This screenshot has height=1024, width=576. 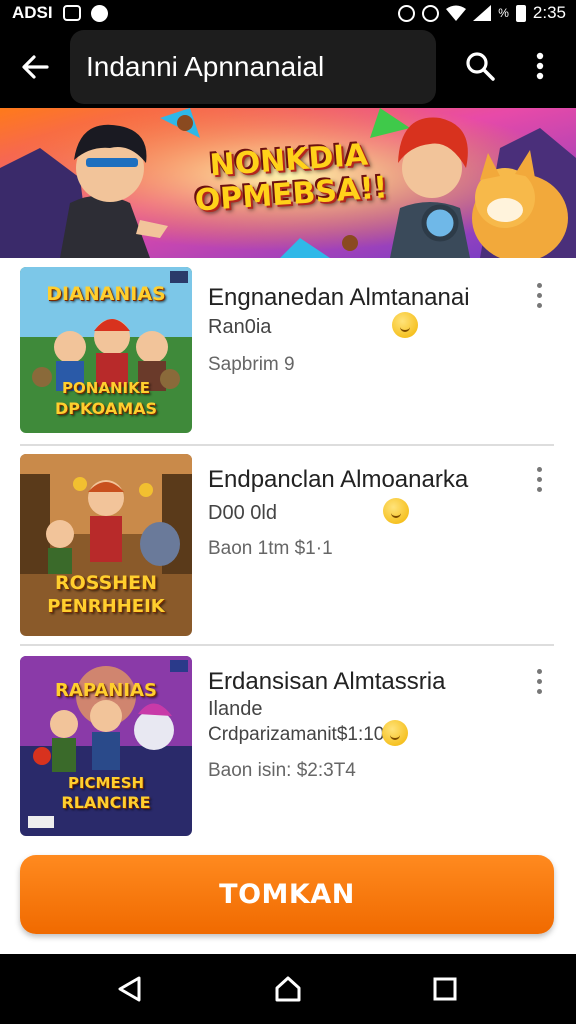 What do you see at coordinates (456, 13) in the screenshot?
I see `wifi-icon` at bounding box center [456, 13].